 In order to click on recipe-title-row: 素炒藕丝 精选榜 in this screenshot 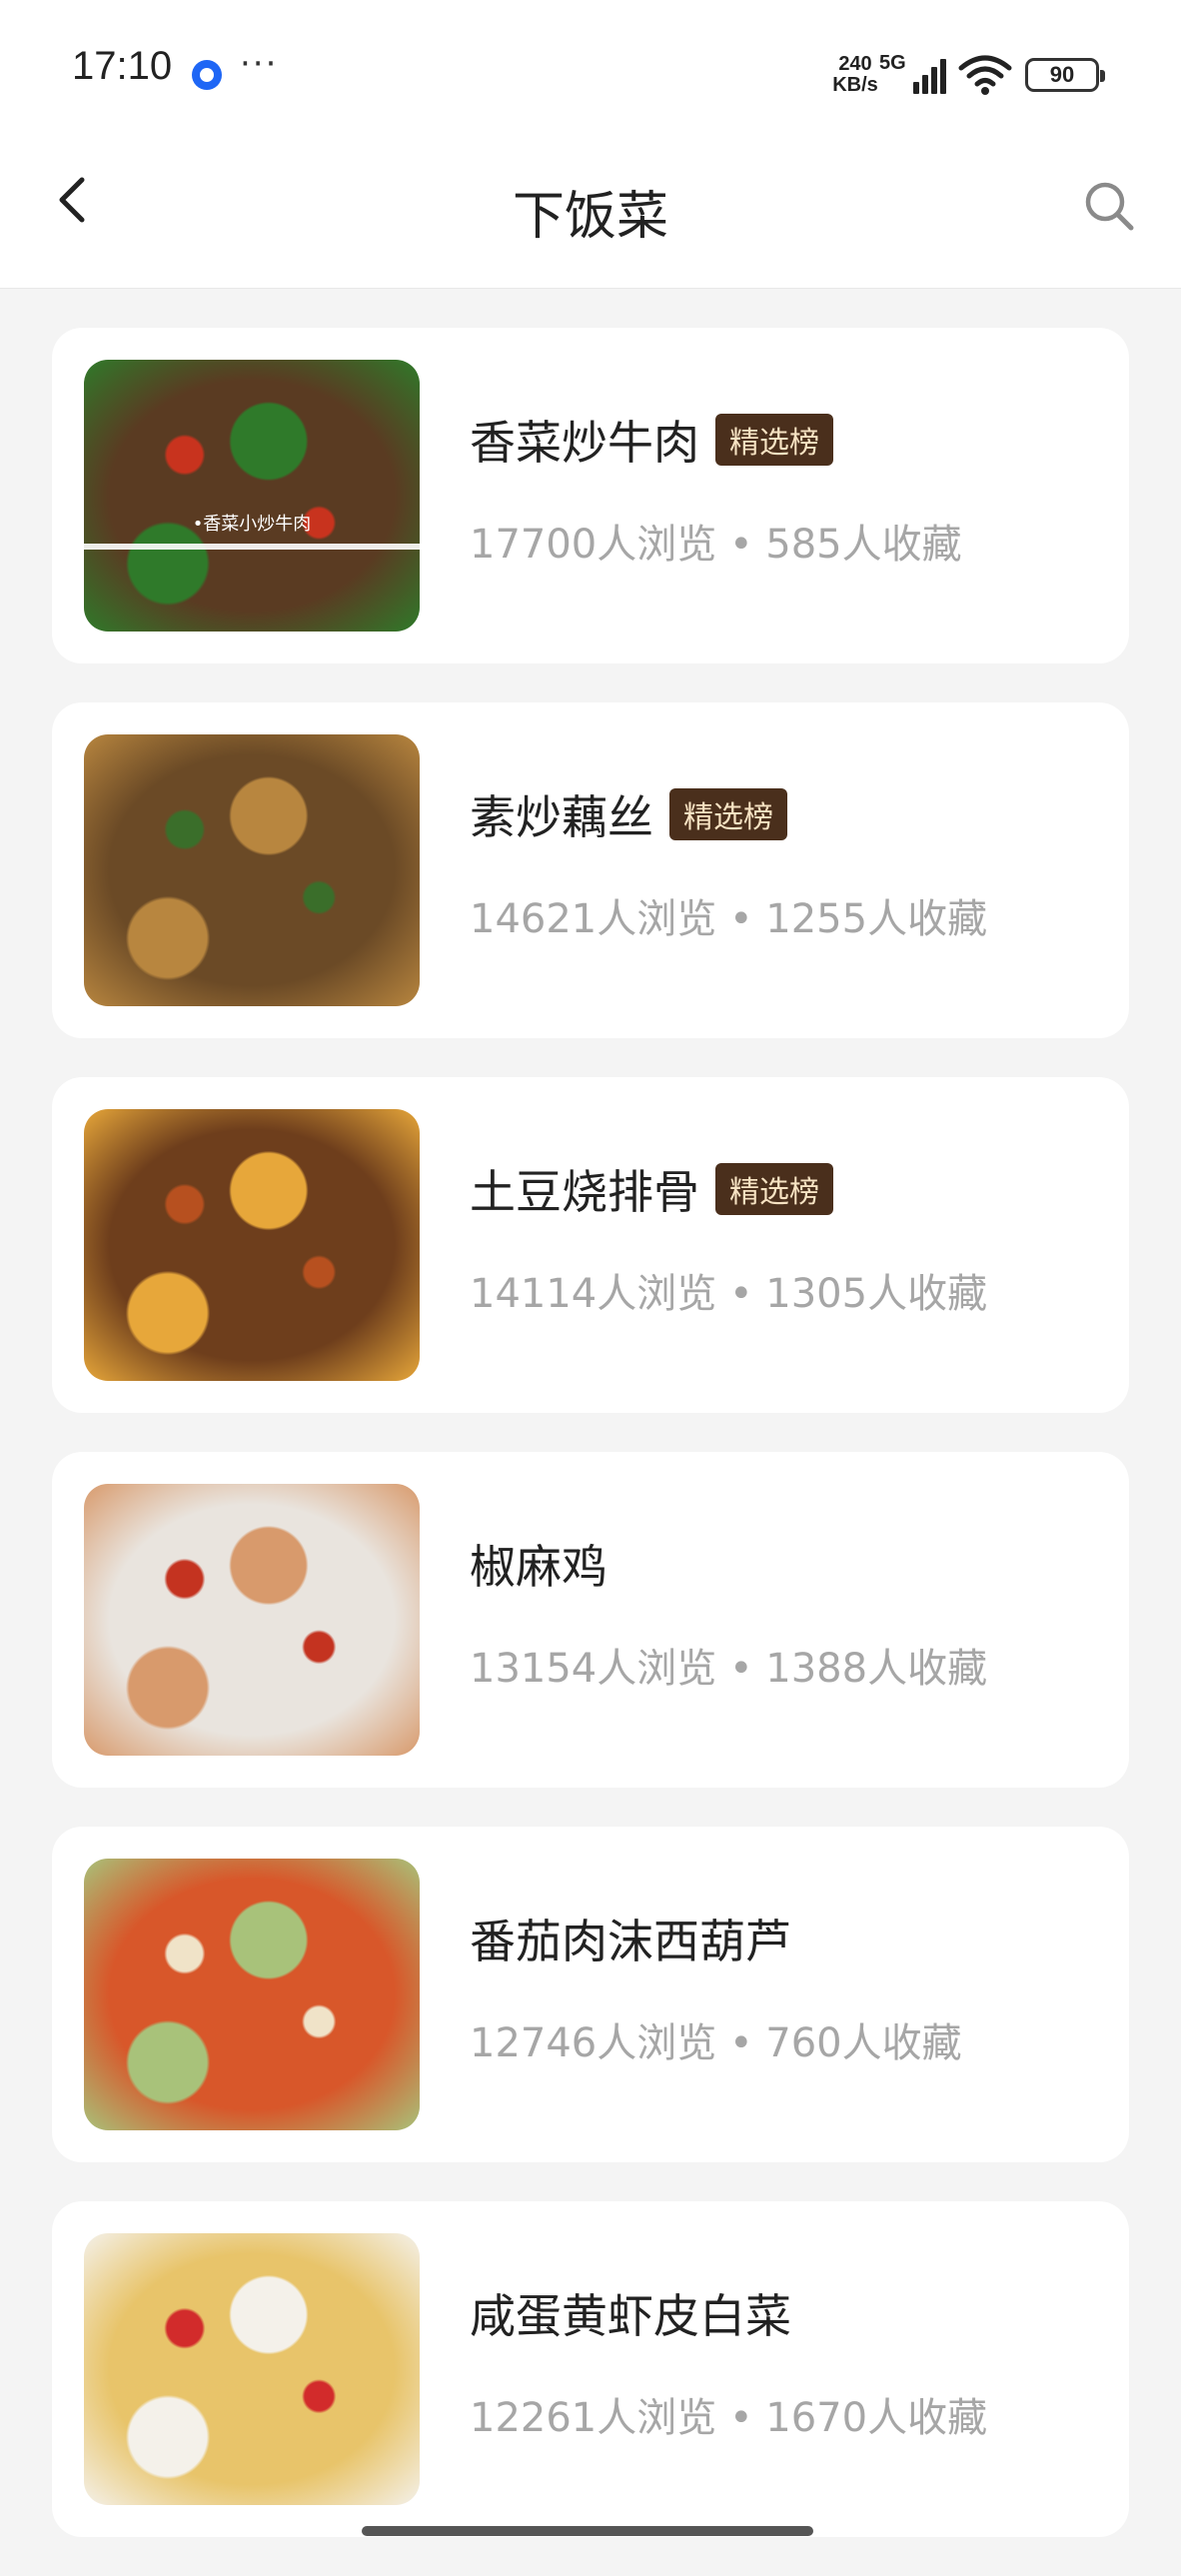, I will do `click(789, 814)`.